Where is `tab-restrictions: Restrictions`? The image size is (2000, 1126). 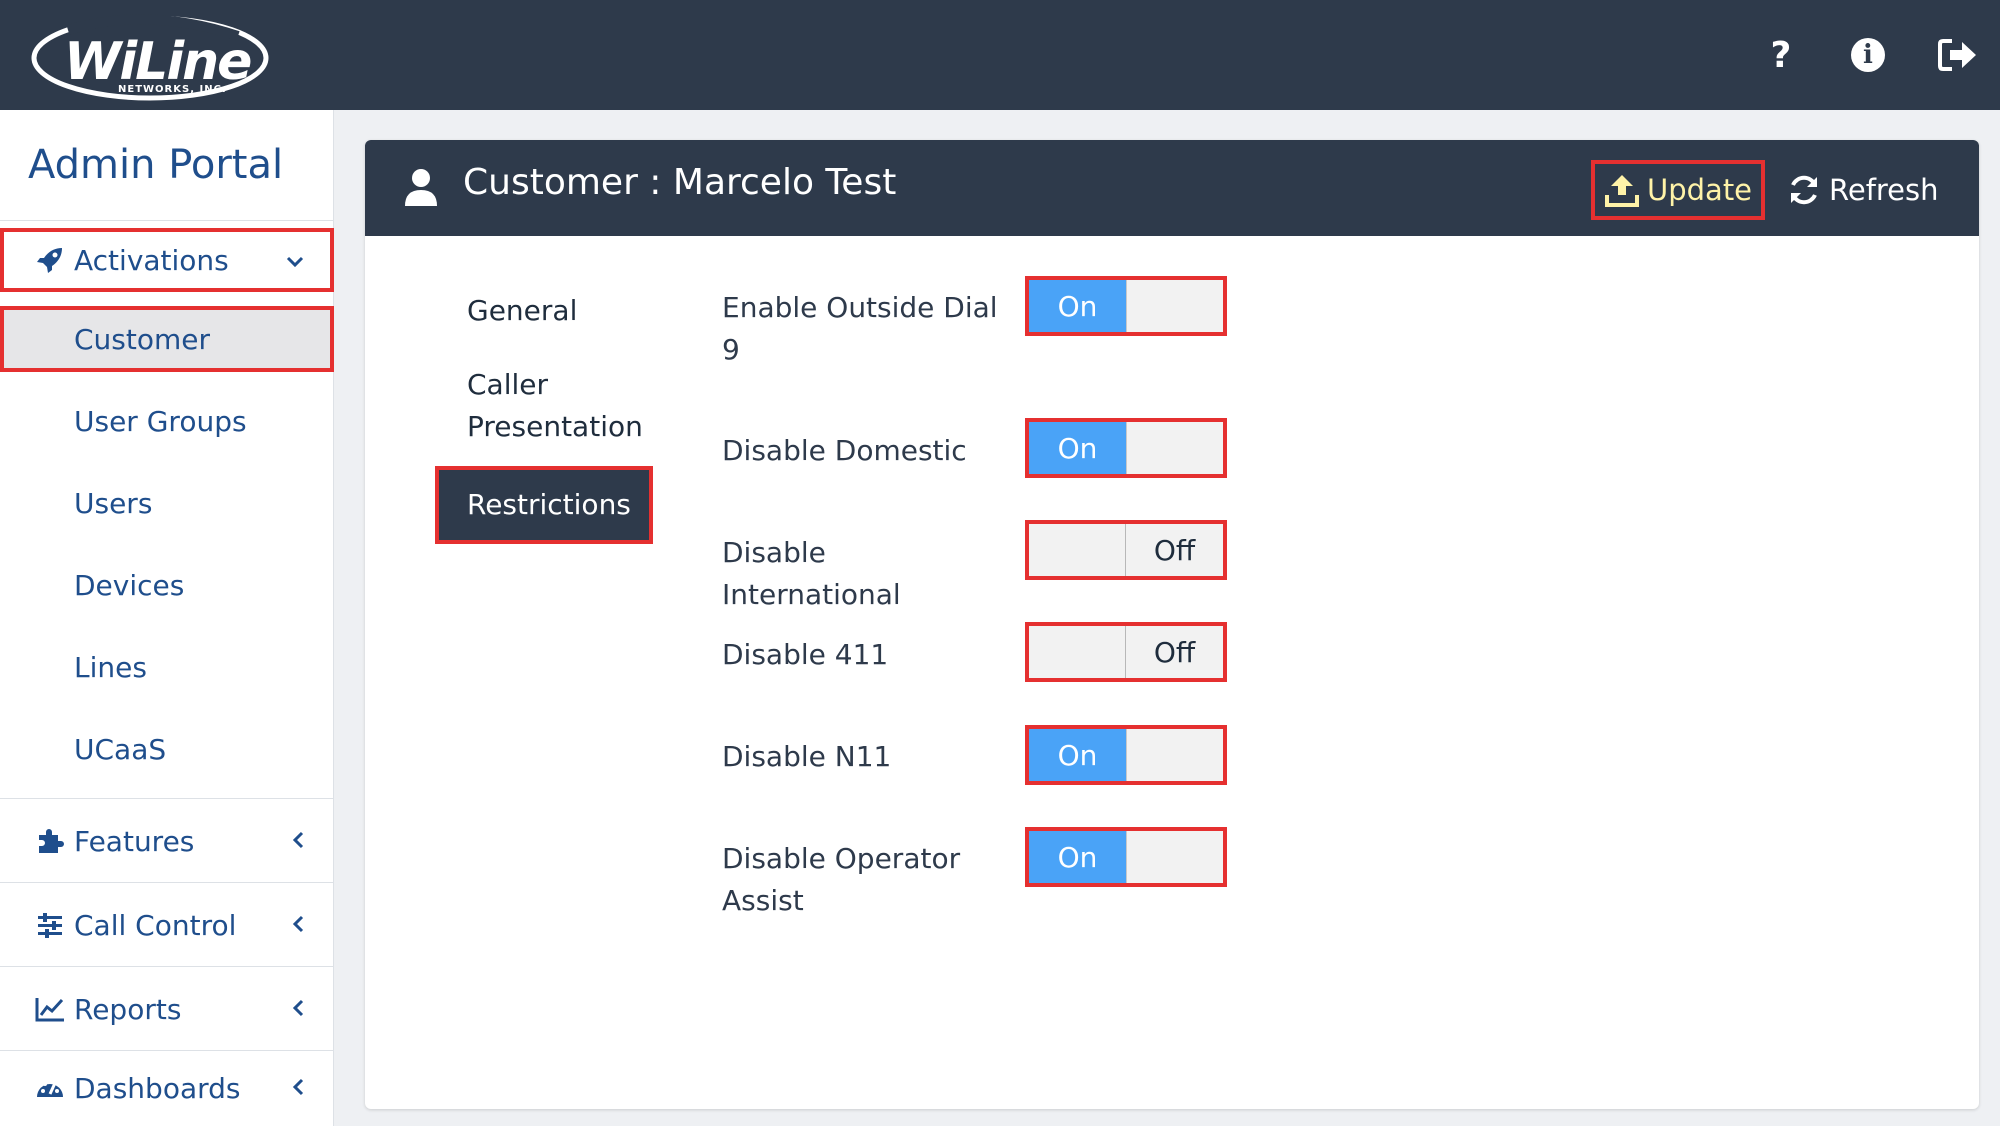 tab-restrictions: Restrictions is located at coordinates (544, 505).